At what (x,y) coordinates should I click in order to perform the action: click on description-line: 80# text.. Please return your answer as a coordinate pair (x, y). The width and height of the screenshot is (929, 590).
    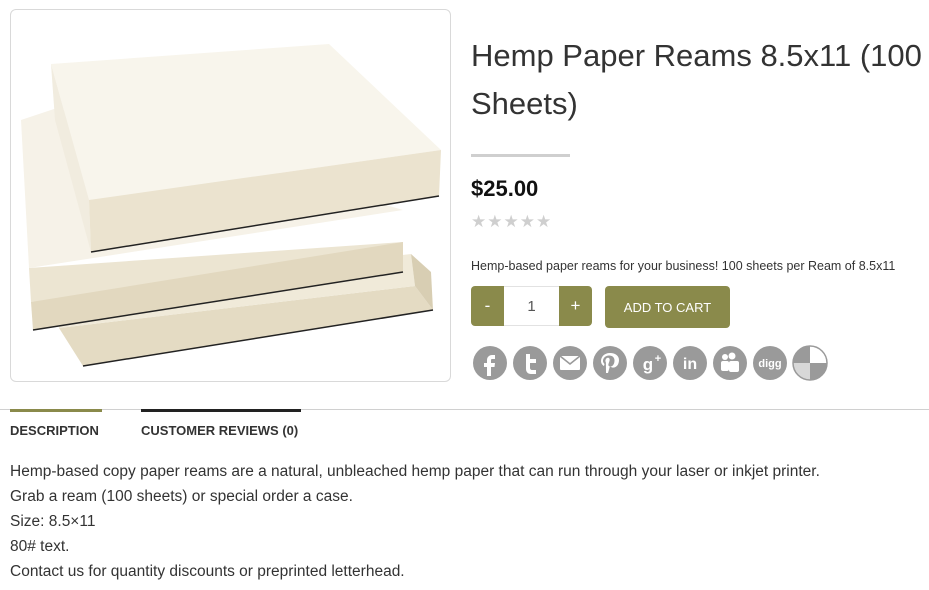
    Looking at the image, I should click on (40, 546).